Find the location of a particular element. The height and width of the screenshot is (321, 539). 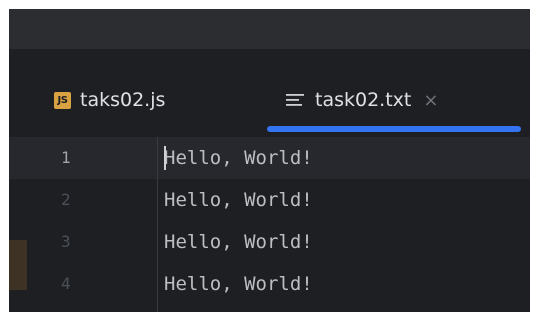

text-caret is located at coordinates (165, 158).